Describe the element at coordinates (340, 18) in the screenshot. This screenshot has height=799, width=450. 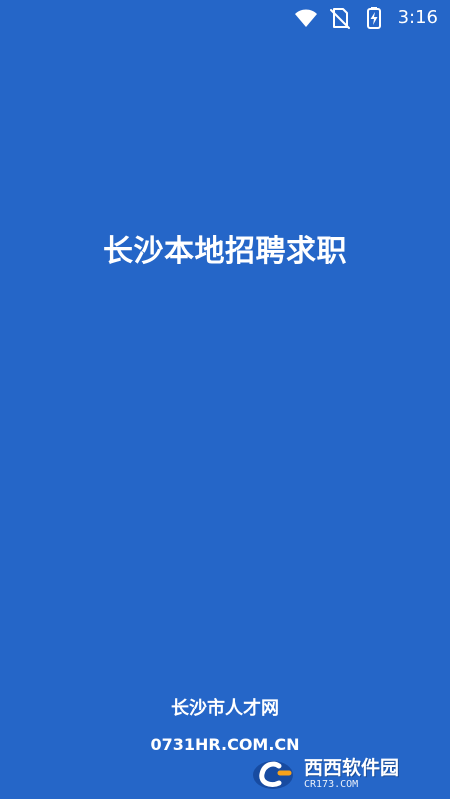
I see `no-sim-icon` at that location.